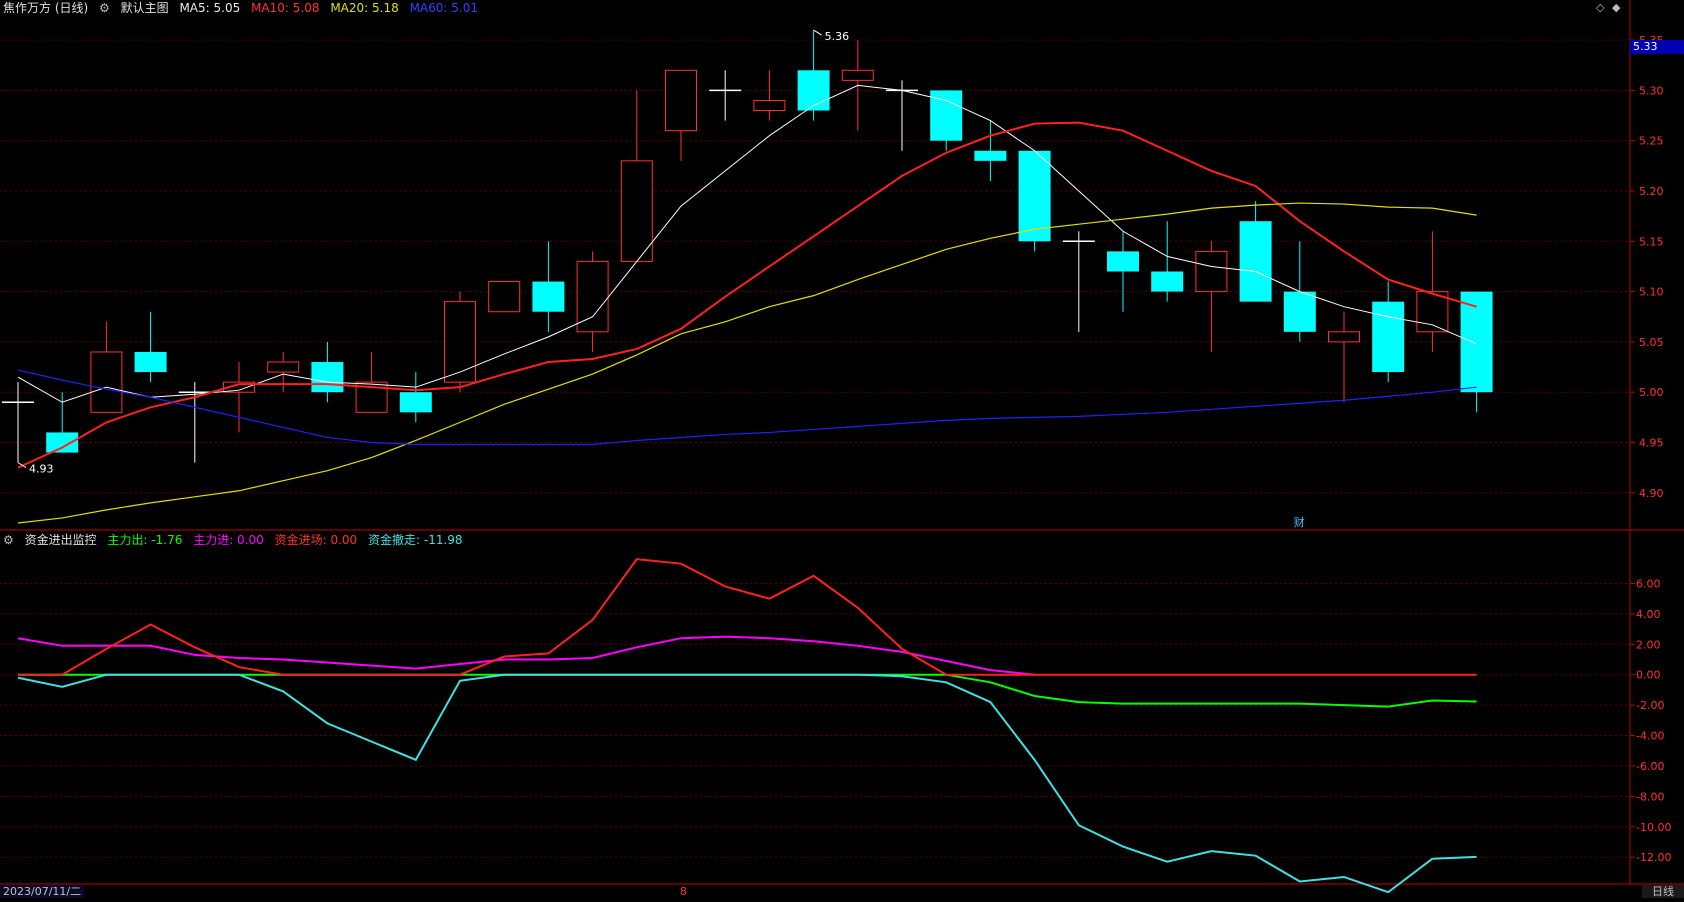  Describe the element at coordinates (747, 690) in the screenshot. I see `main-out-line` at that location.